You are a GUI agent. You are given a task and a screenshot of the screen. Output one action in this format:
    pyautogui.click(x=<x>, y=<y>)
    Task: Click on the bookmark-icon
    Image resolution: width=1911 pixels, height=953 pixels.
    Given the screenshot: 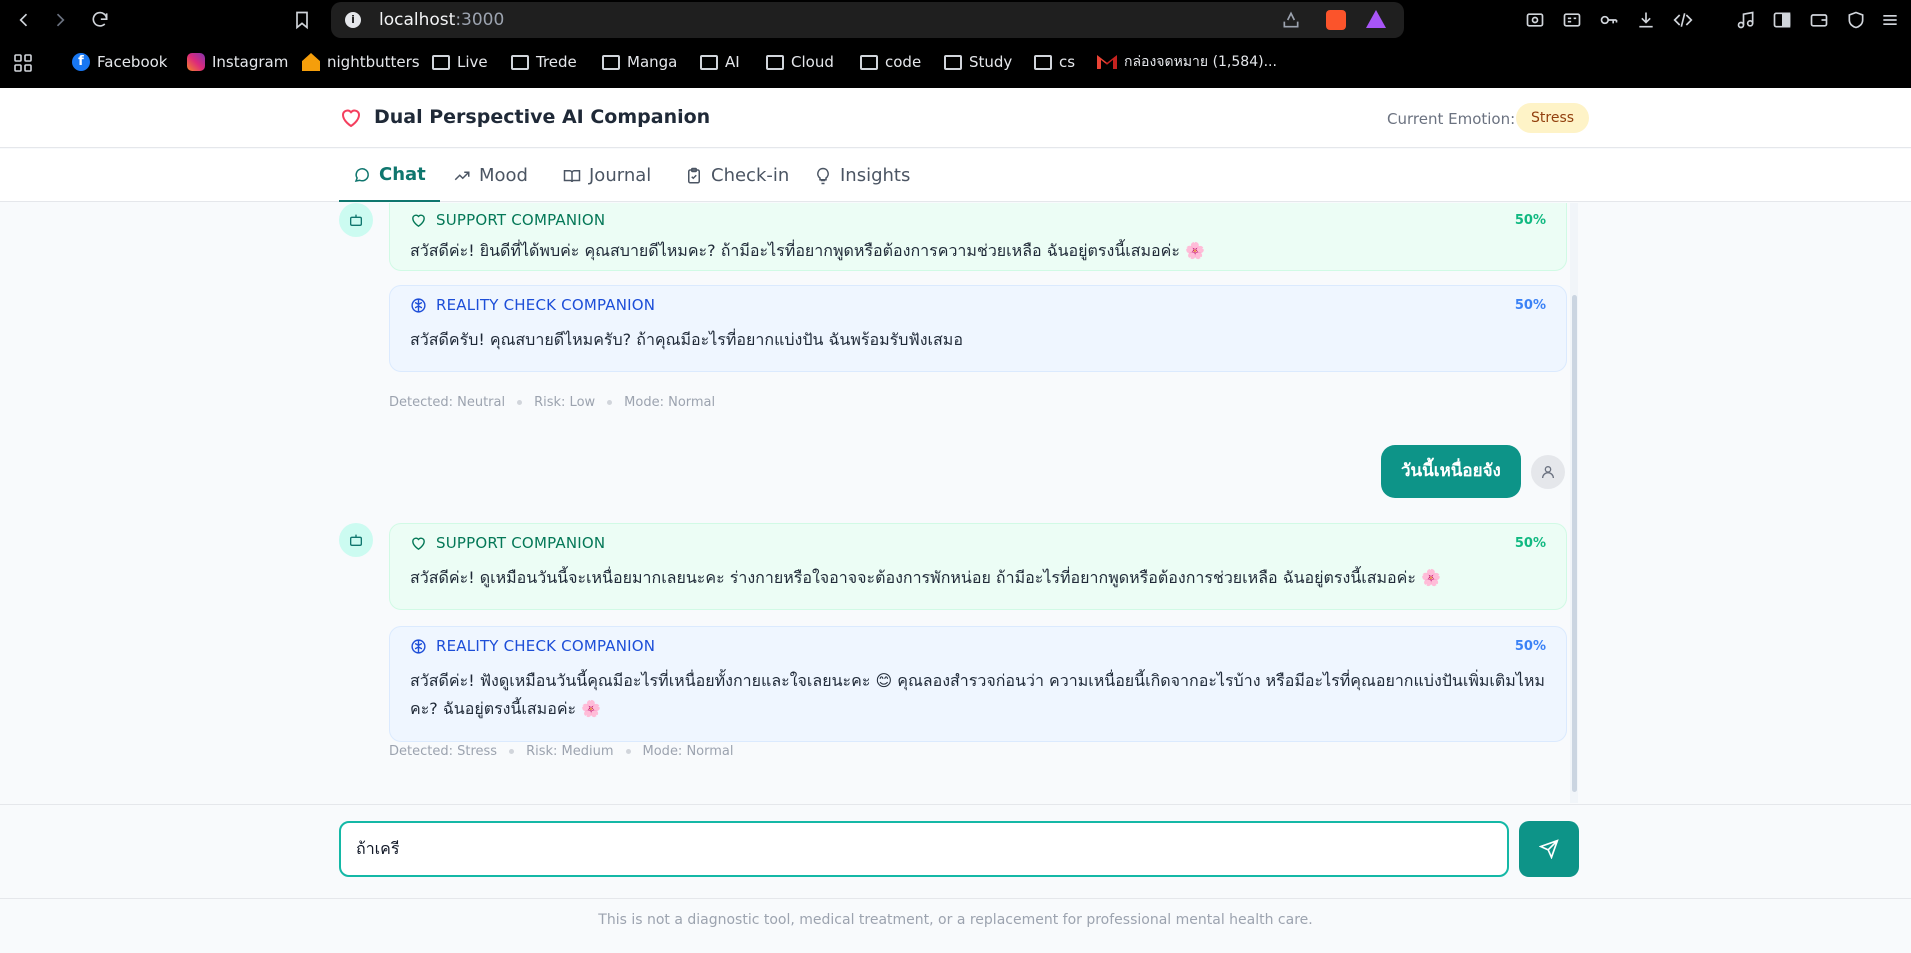 What is the action you would take?
    pyautogui.click(x=302, y=20)
    